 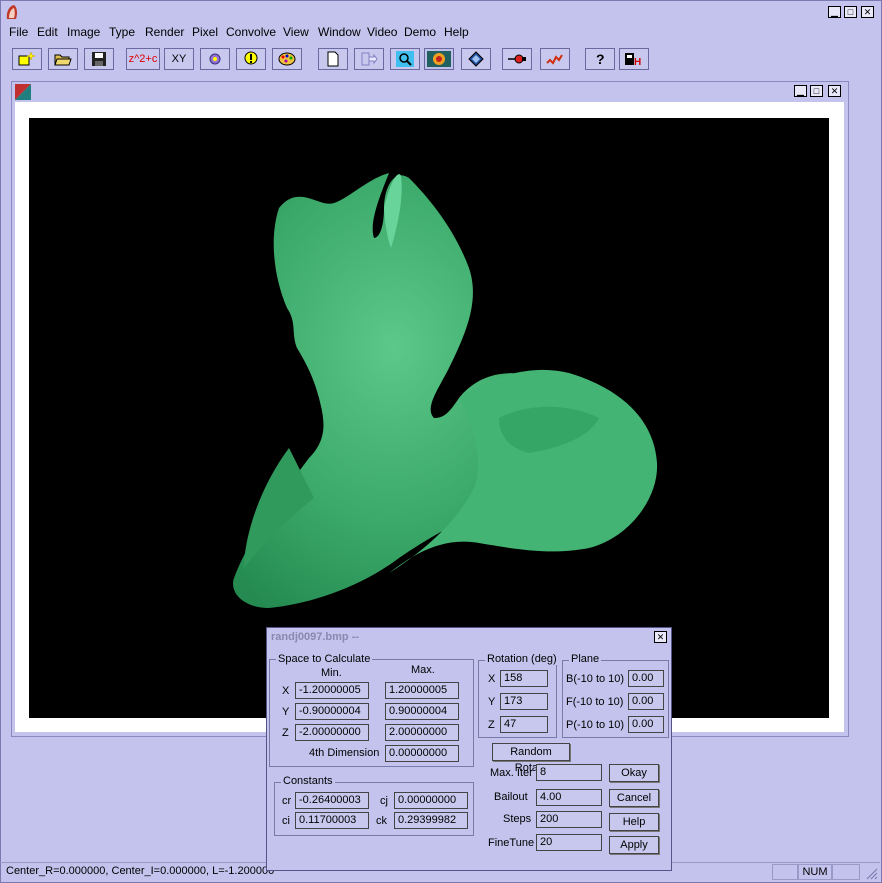 What do you see at coordinates (646, 678) in the screenshot?
I see `plane-b-field: 0.00` at bounding box center [646, 678].